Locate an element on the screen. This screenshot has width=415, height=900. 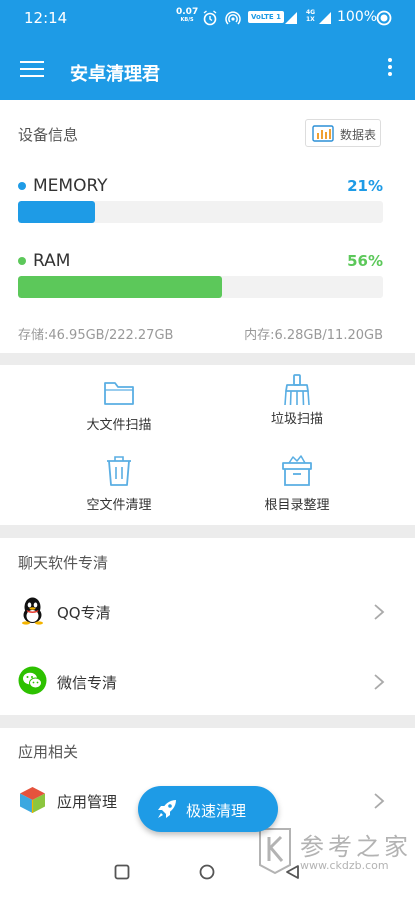
junk-scan-button: 垃圾扫描 is located at coordinates (297, 408).